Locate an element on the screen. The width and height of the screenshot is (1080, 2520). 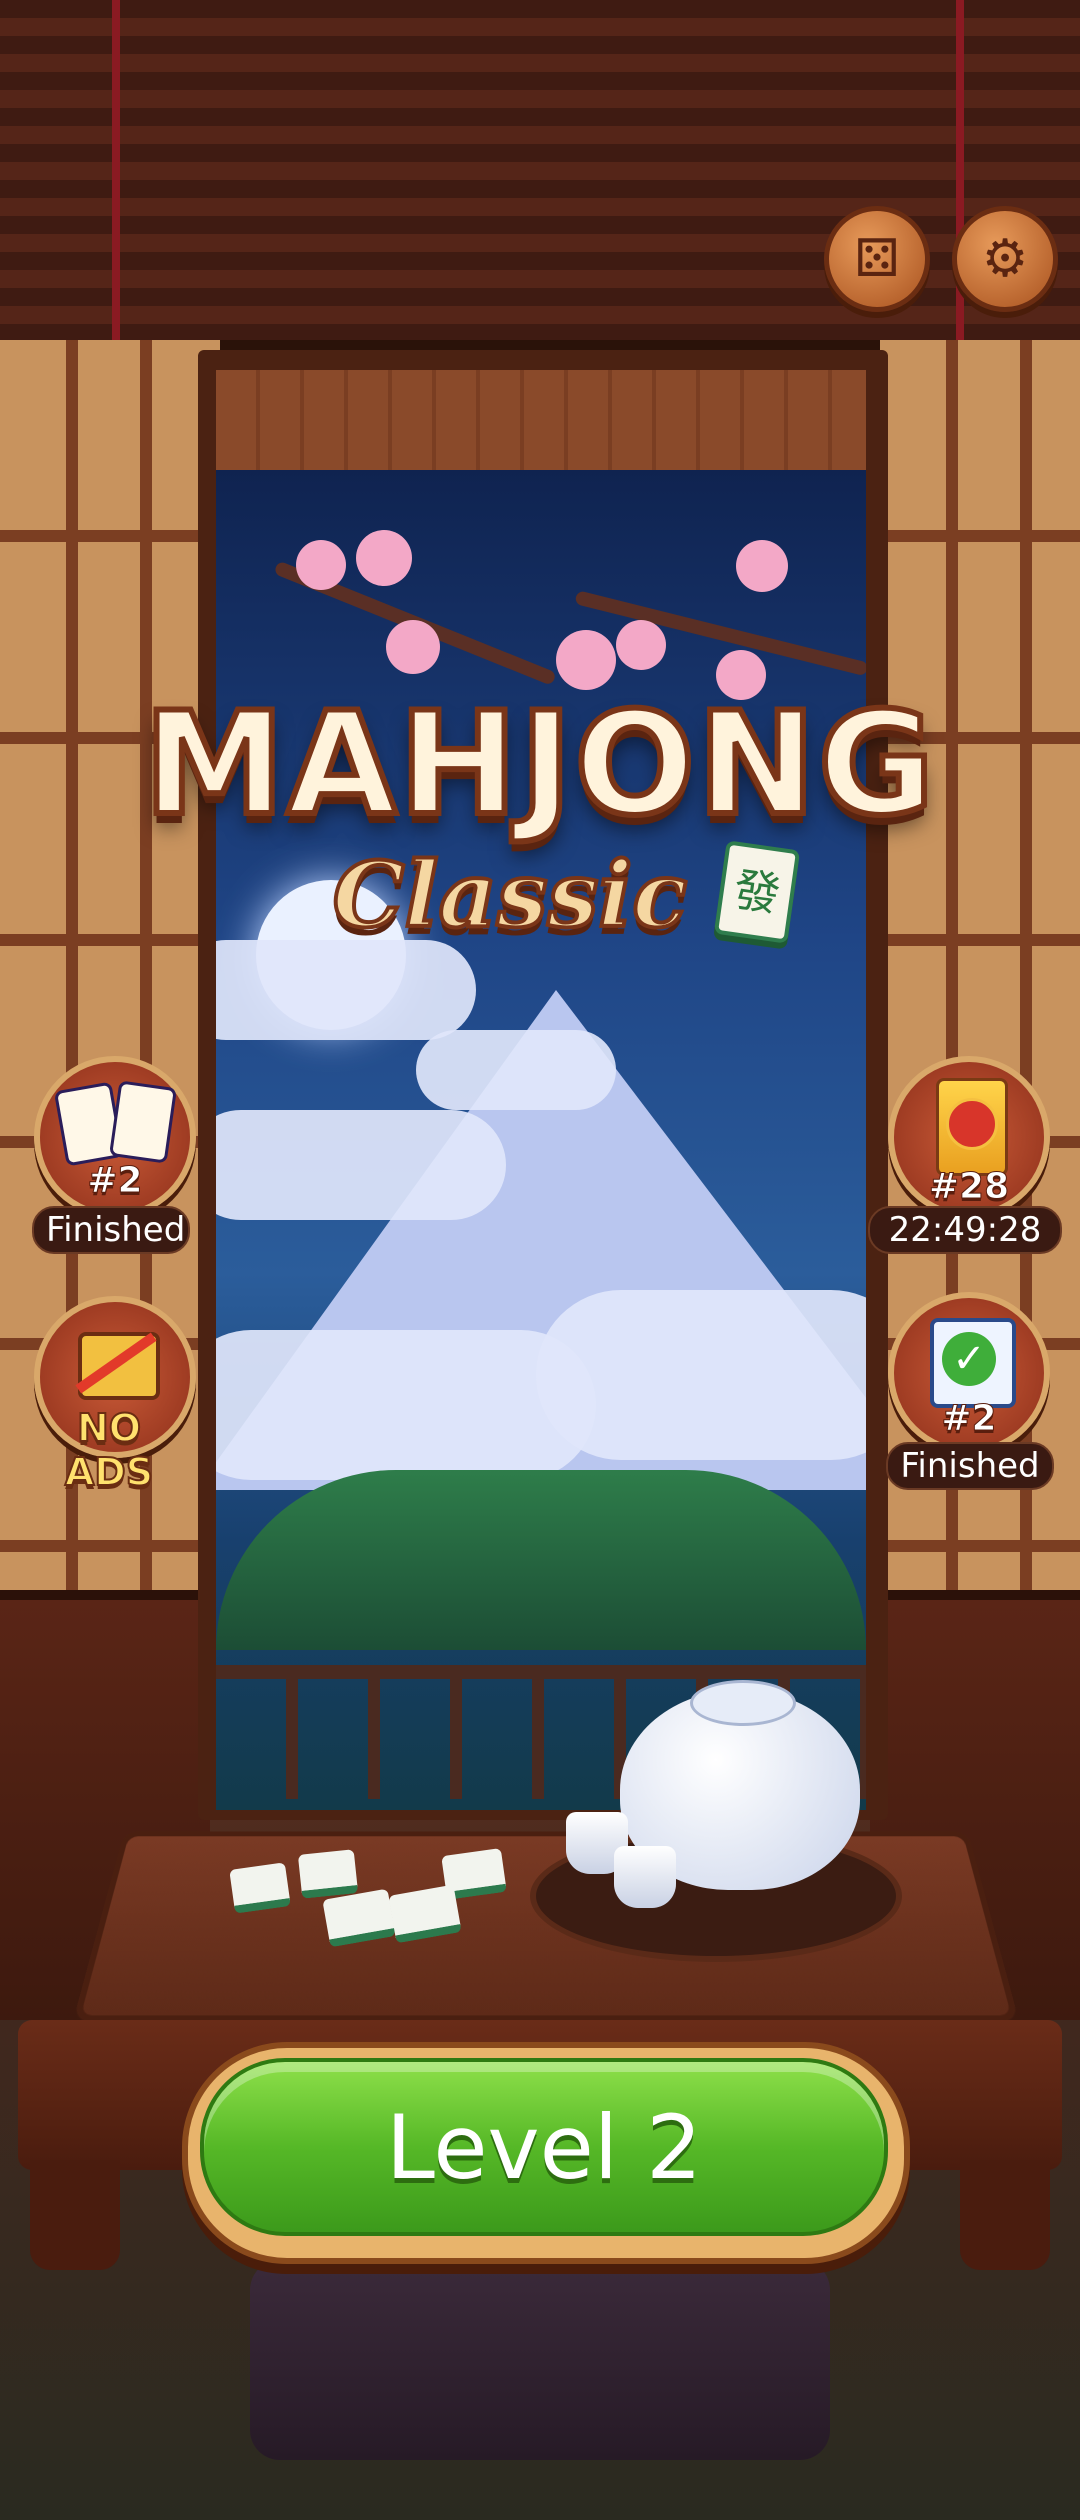
window-top-shade is located at coordinates (541, 420).